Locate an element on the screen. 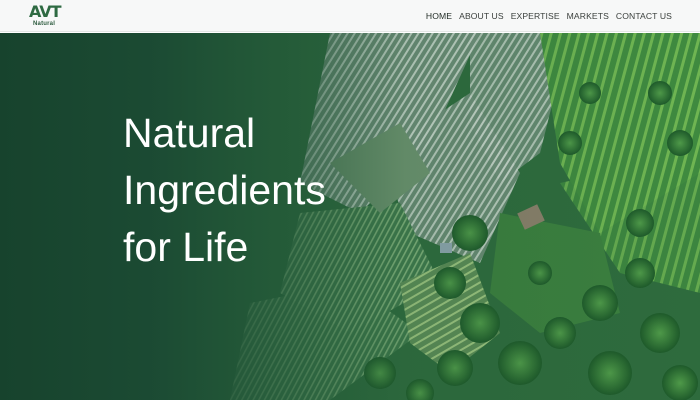 Image resolution: width=700 pixels, height=400 pixels. nav-home: HOME is located at coordinates (439, 16).